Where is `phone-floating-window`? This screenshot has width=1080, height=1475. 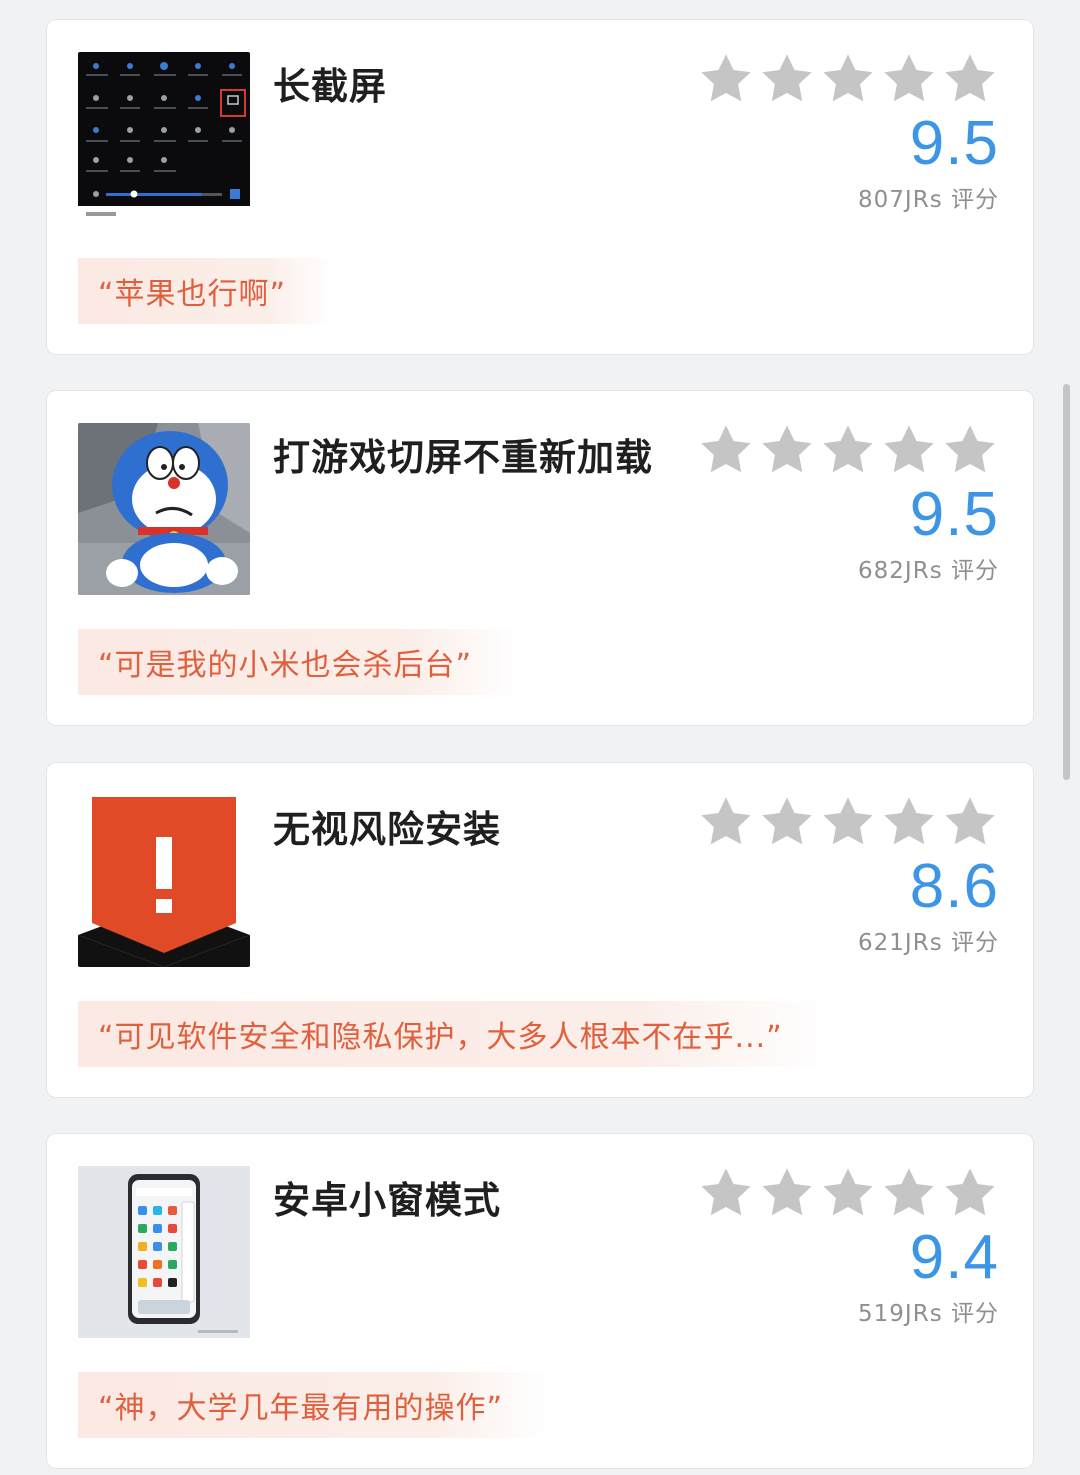
phone-floating-window is located at coordinates (164, 1252).